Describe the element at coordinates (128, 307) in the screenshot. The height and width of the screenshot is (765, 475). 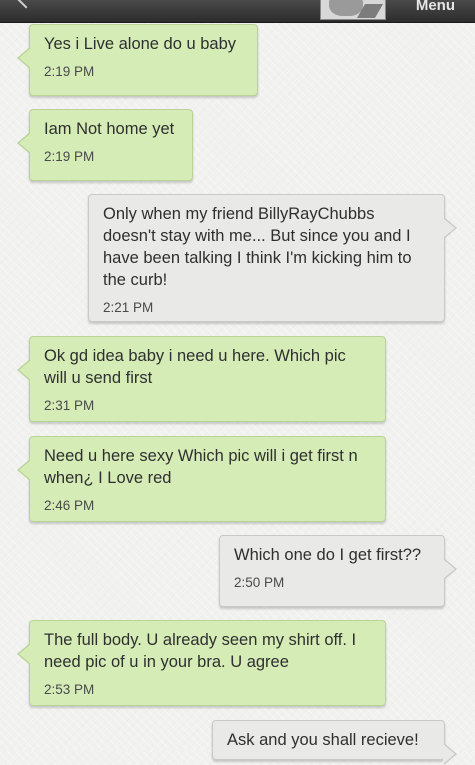
I see `message-timestamp: 2:21 PM` at that location.